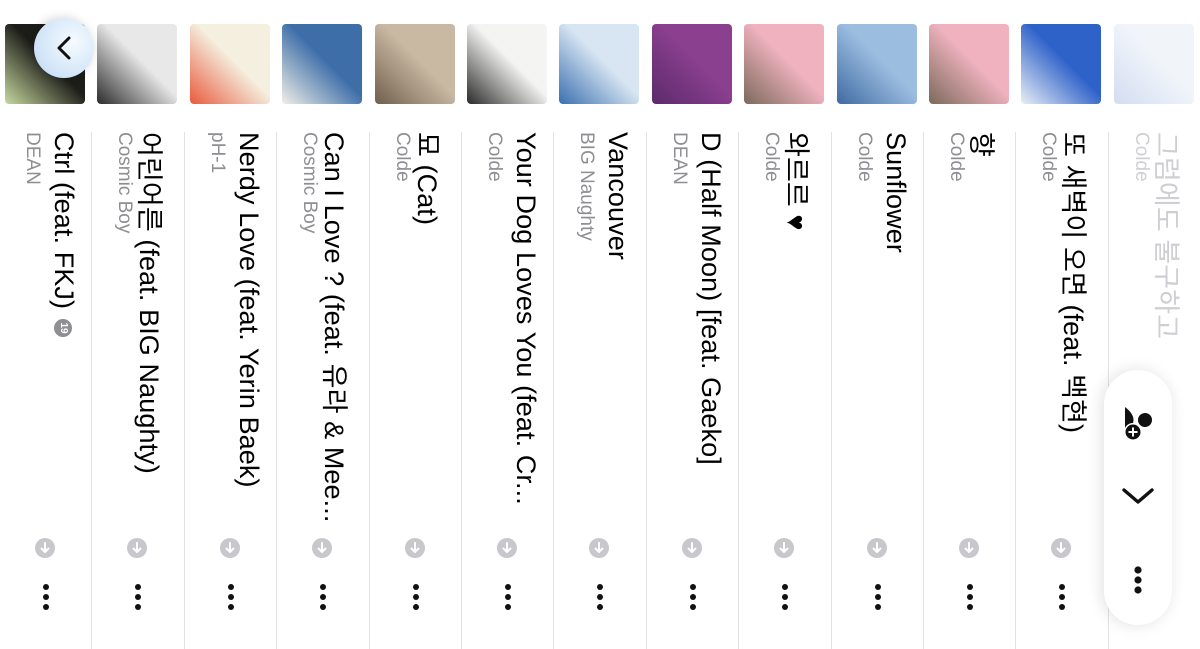 This screenshot has width=1200, height=649. What do you see at coordinates (711, 298) in the screenshot?
I see `song-title: D (Half Moon) [feat. Gaeko]` at bounding box center [711, 298].